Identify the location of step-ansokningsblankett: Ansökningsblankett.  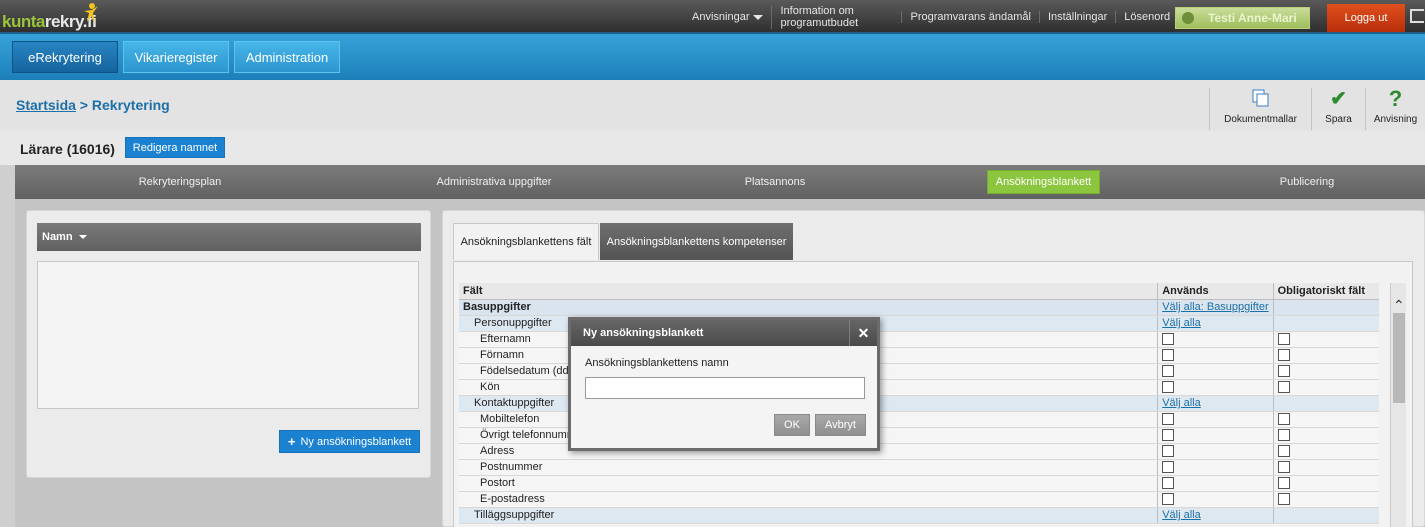
(1043, 182).